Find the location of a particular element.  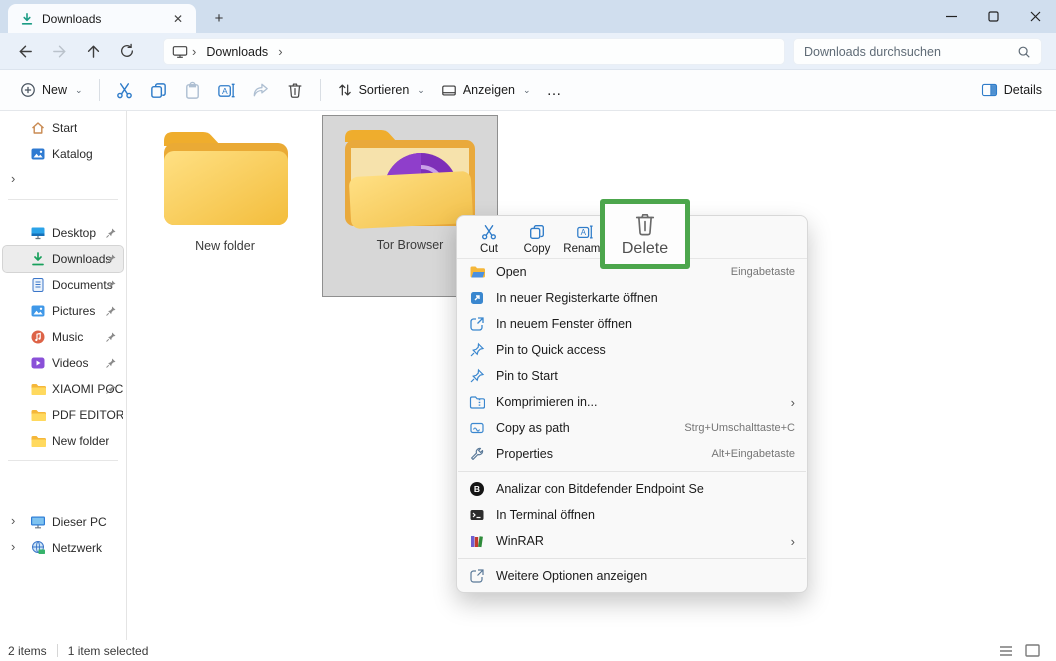

computer-icon is located at coordinates (180, 51).